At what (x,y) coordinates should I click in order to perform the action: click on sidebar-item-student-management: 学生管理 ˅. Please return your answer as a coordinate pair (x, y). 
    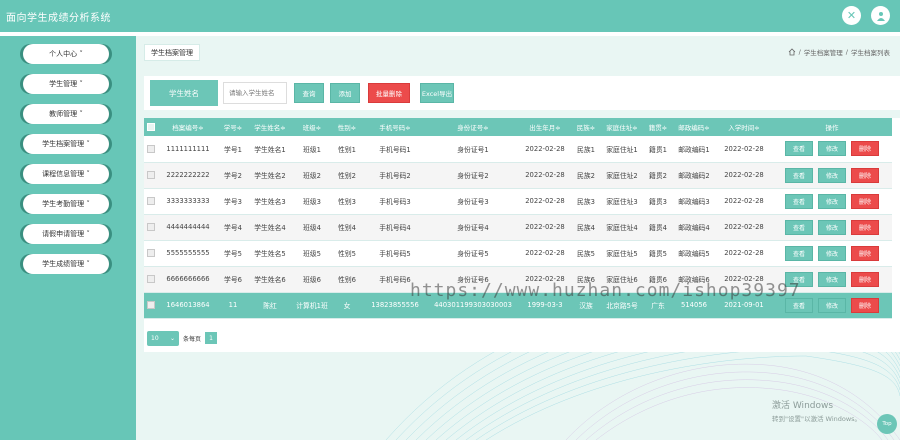
    Looking at the image, I should click on (66, 84).